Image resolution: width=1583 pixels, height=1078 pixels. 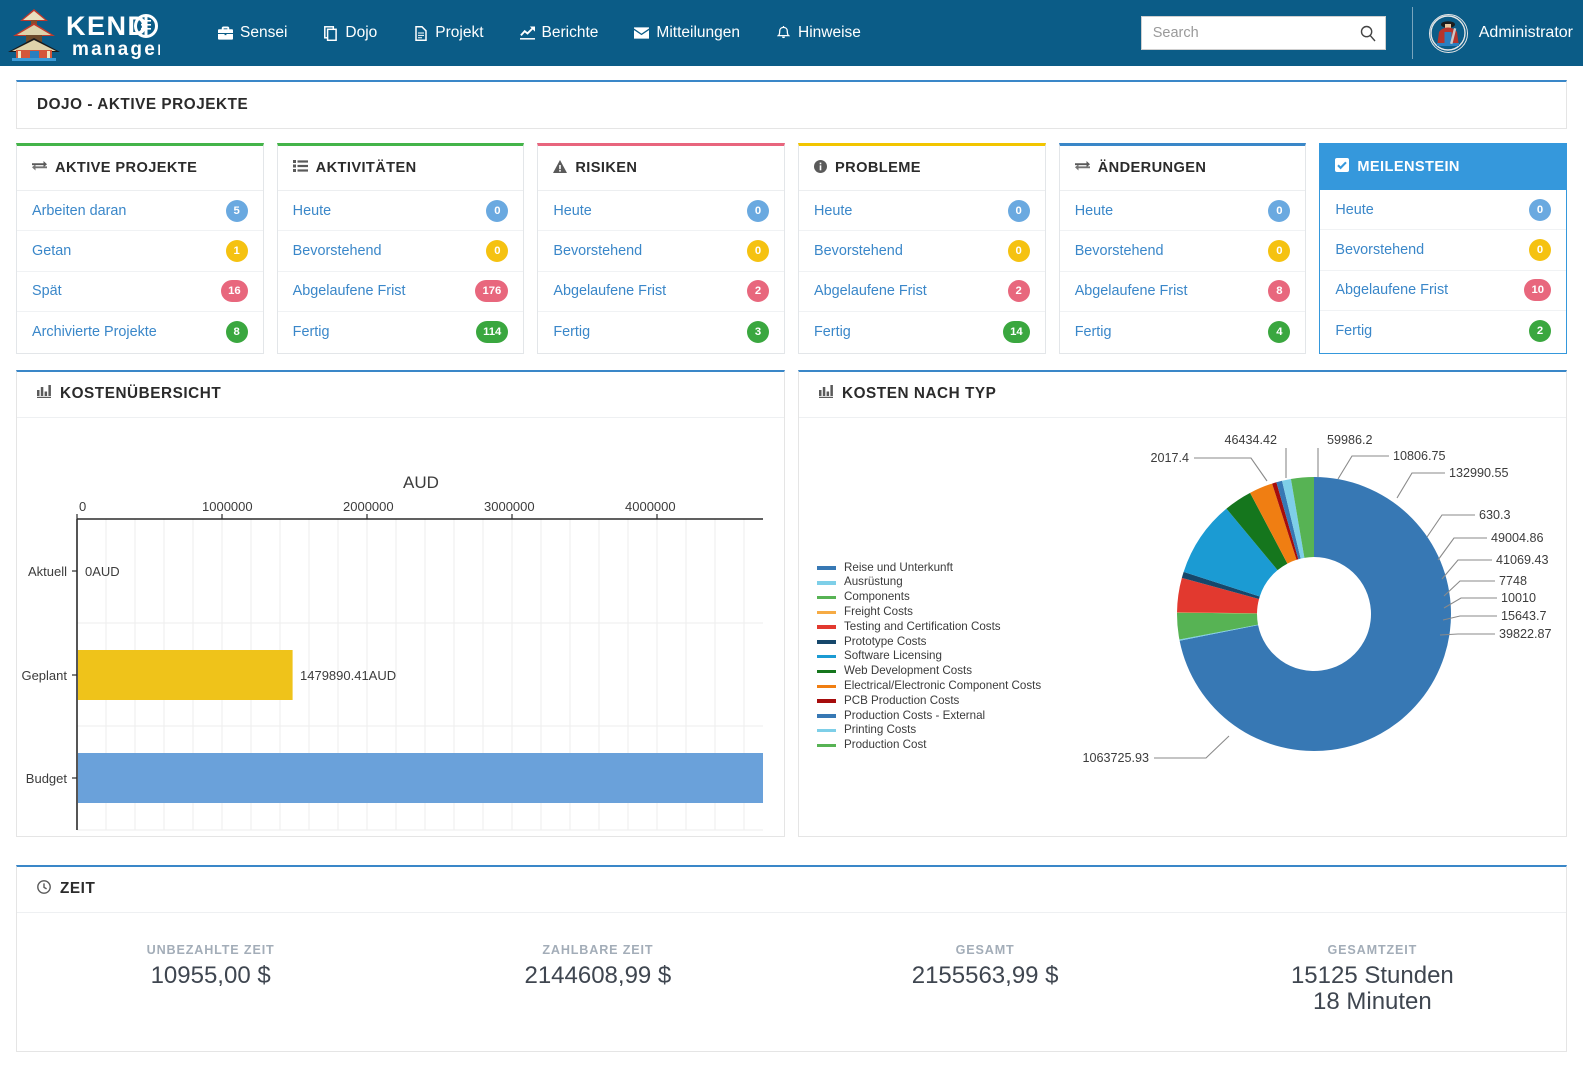 What do you see at coordinates (141, 394) in the screenshot?
I see `portlet-title-text: KOSTENÜBERSICHT` at bounding box center [141, 394].